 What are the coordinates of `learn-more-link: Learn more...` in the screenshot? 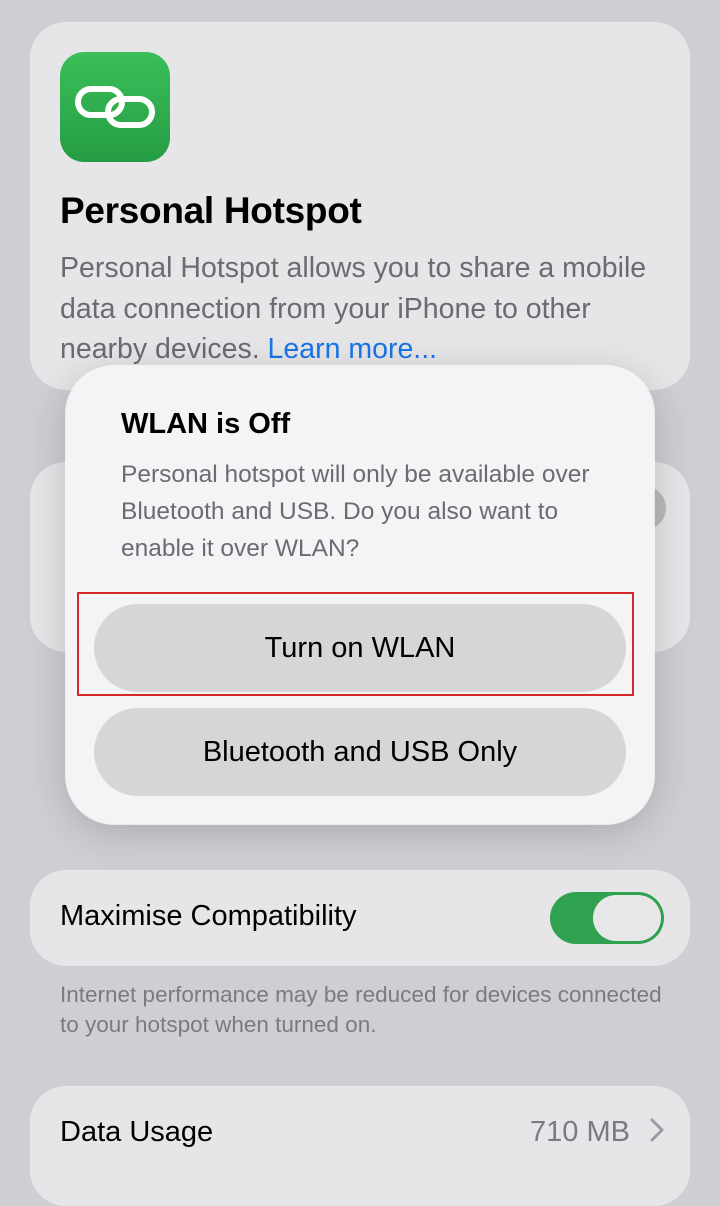 It's located at (353, 349).